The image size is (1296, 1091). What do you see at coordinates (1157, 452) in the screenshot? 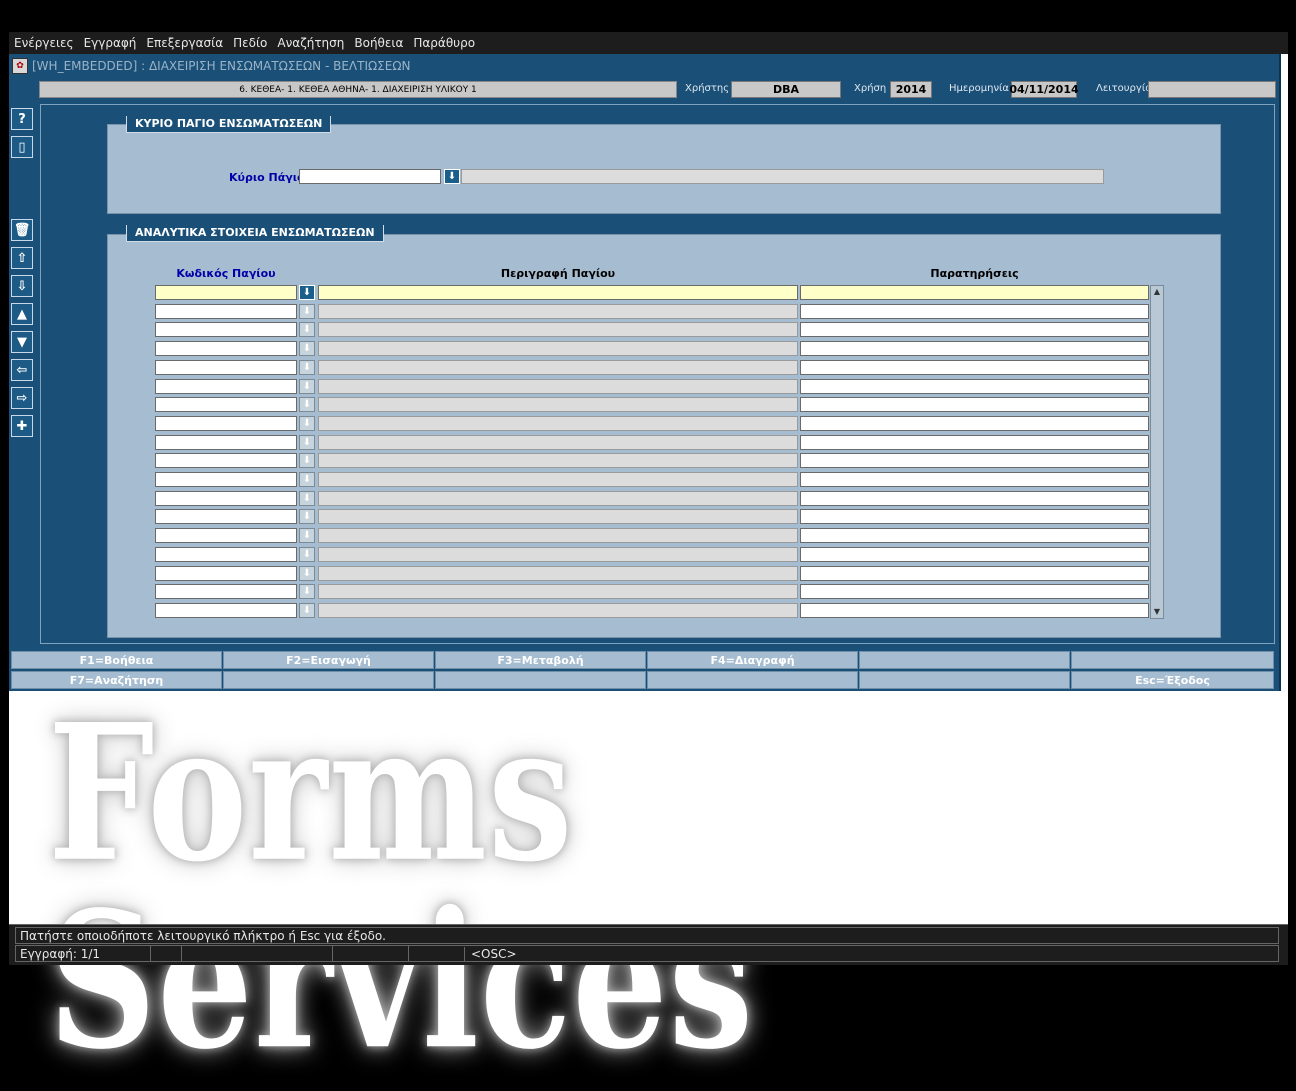
I see `detail-scrollbar: ▲ ▼` at bounding box center [1157, 452].